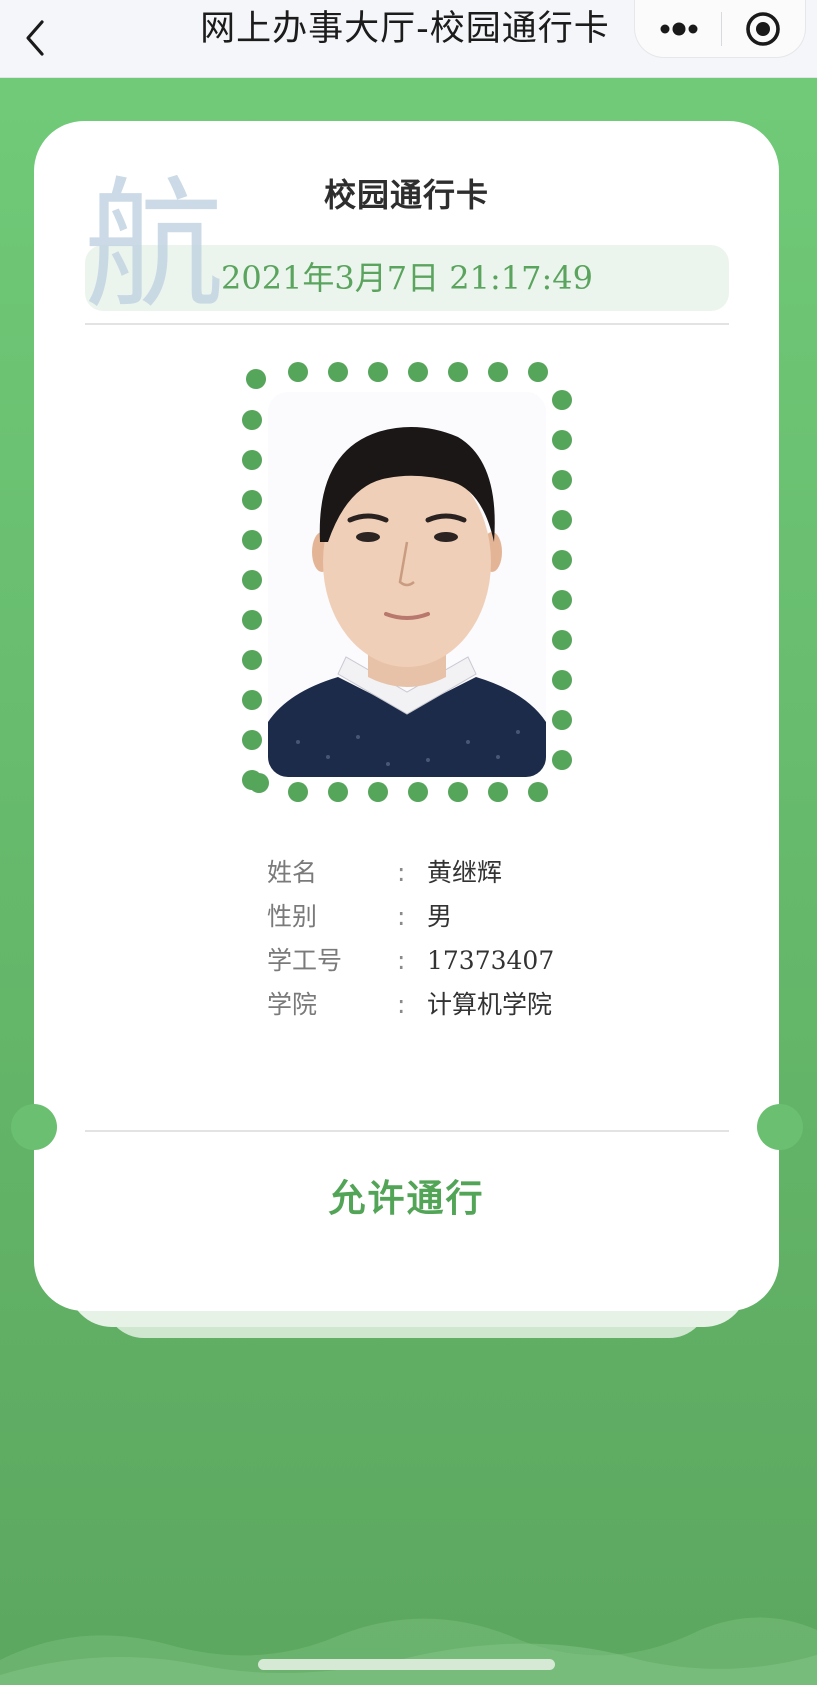 This screenshot has width=817, height=1685. I want to click on info-label: 性别, so click(292, 916).